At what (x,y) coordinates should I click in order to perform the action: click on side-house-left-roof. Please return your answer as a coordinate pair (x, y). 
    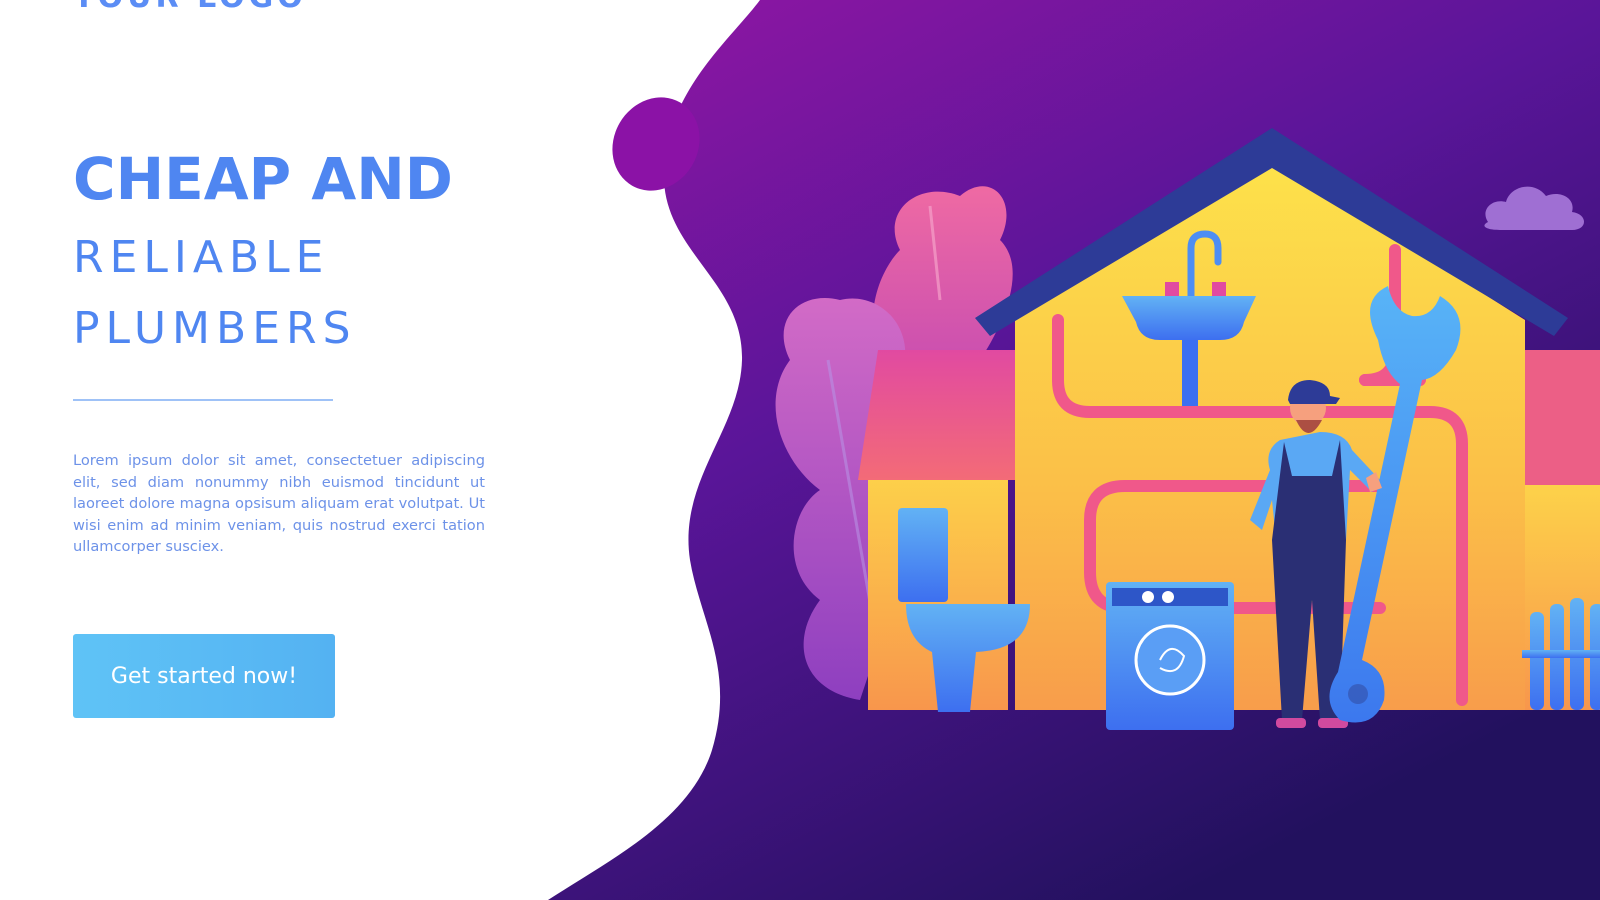
    Looking at the image, I should click on (936, 415).